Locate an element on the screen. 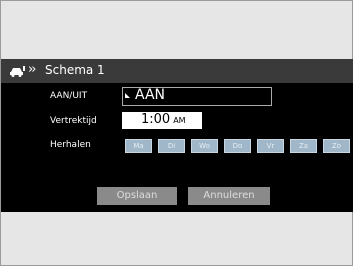 The width and height of the screenshot is (353, 266). herhalen-label: Herhalen is located at coordinates (70, 145).